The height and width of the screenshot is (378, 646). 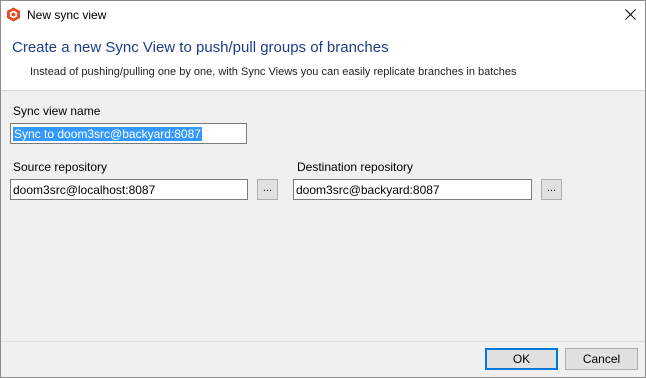 I want to click on window-title: New sync view, so click(x=67, y=15).